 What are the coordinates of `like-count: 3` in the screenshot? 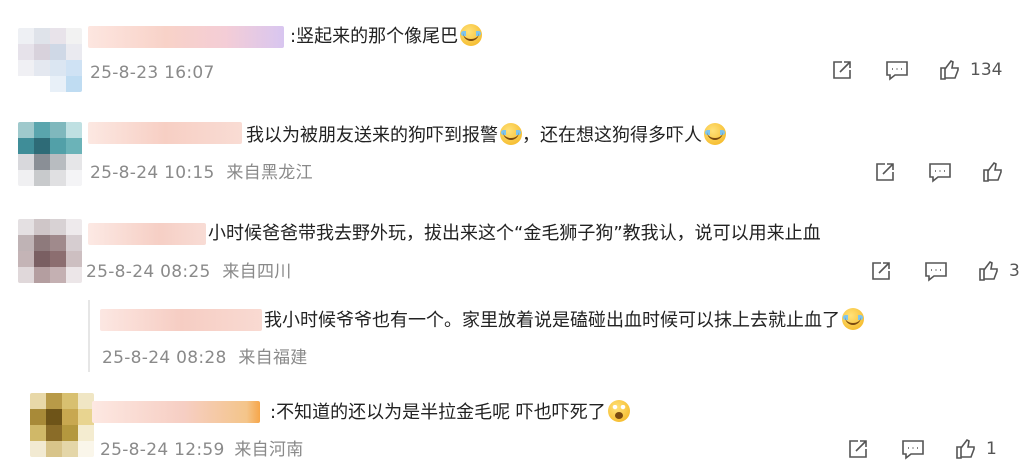 It's located at (1014, 271).